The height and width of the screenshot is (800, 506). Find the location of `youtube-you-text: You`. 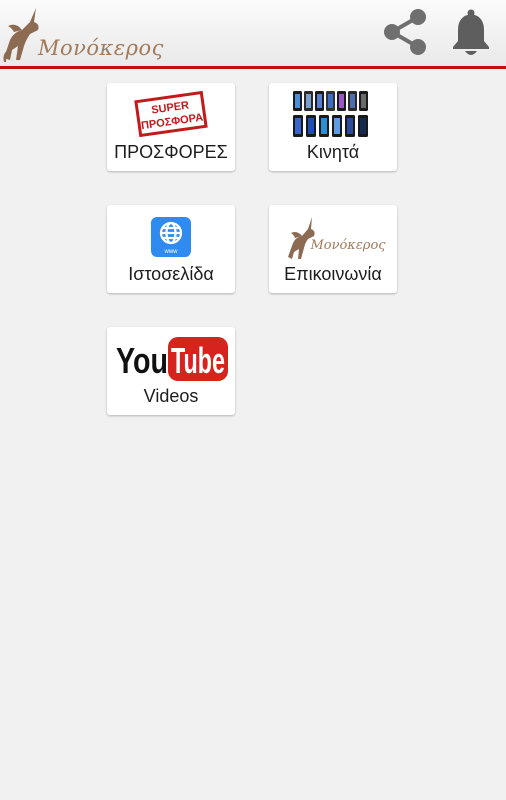

youtube-you-text: You is located at coordinates (142, 360).